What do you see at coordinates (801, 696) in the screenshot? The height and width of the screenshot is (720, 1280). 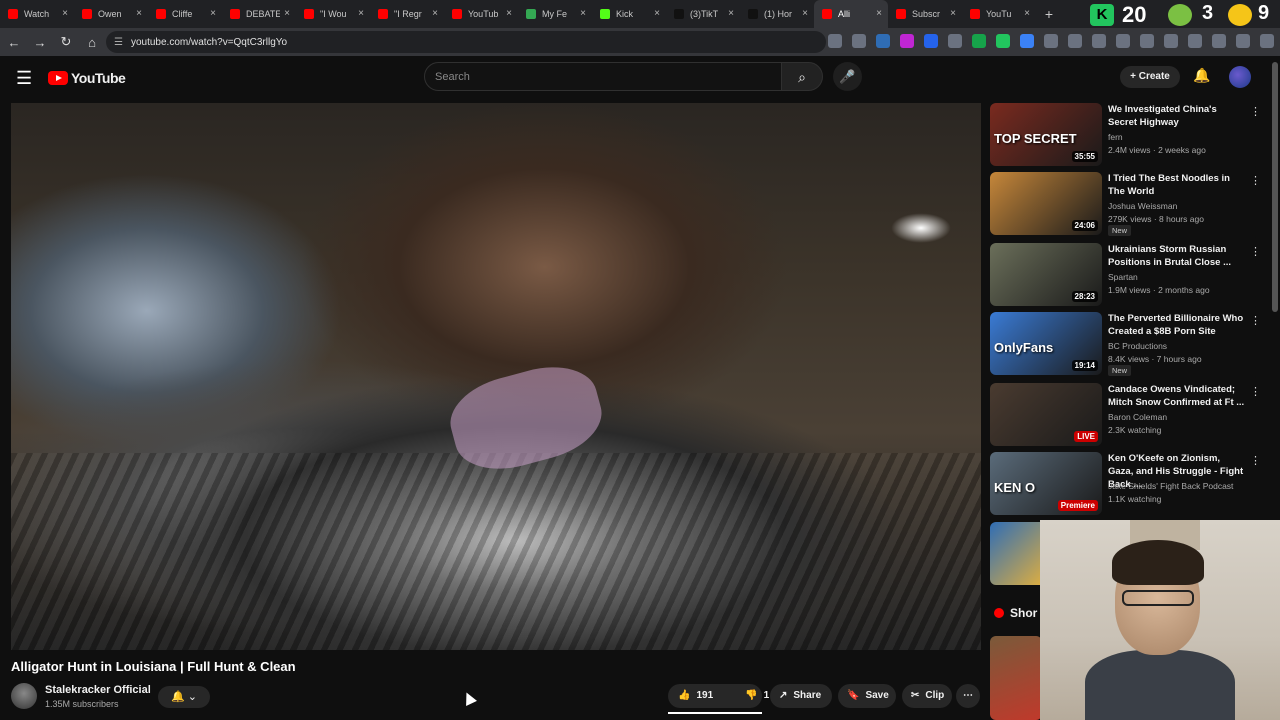 I see `share-button: ↗ Share` at bounding box center [801, 696].